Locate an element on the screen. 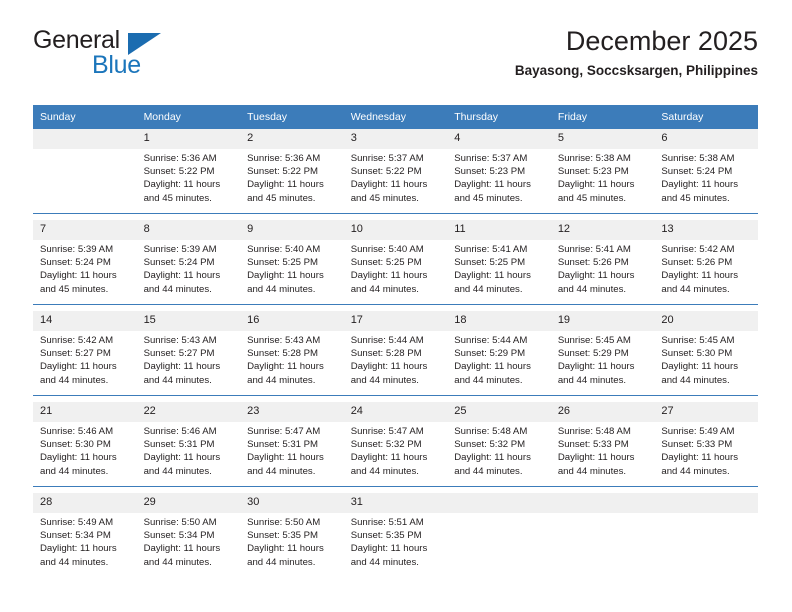  day-number: 28 is located at coordinates (85, 503).